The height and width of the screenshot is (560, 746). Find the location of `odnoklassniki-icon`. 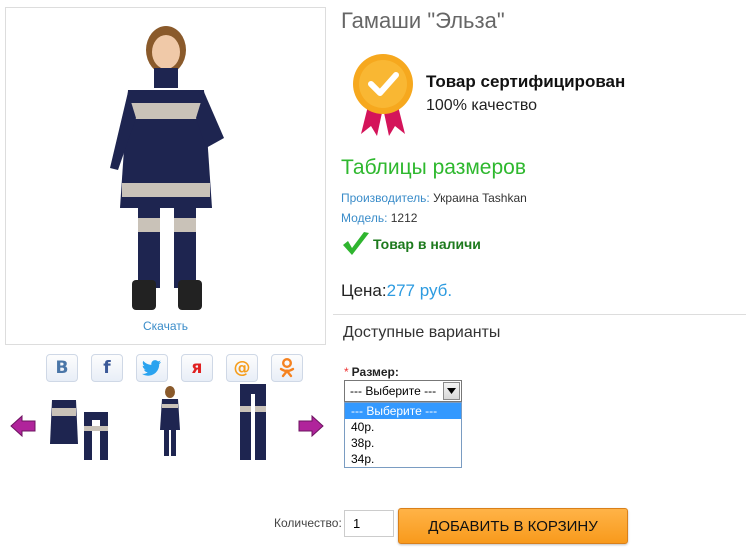

odnoklassniki-icon is located at coordinates (287, 368).